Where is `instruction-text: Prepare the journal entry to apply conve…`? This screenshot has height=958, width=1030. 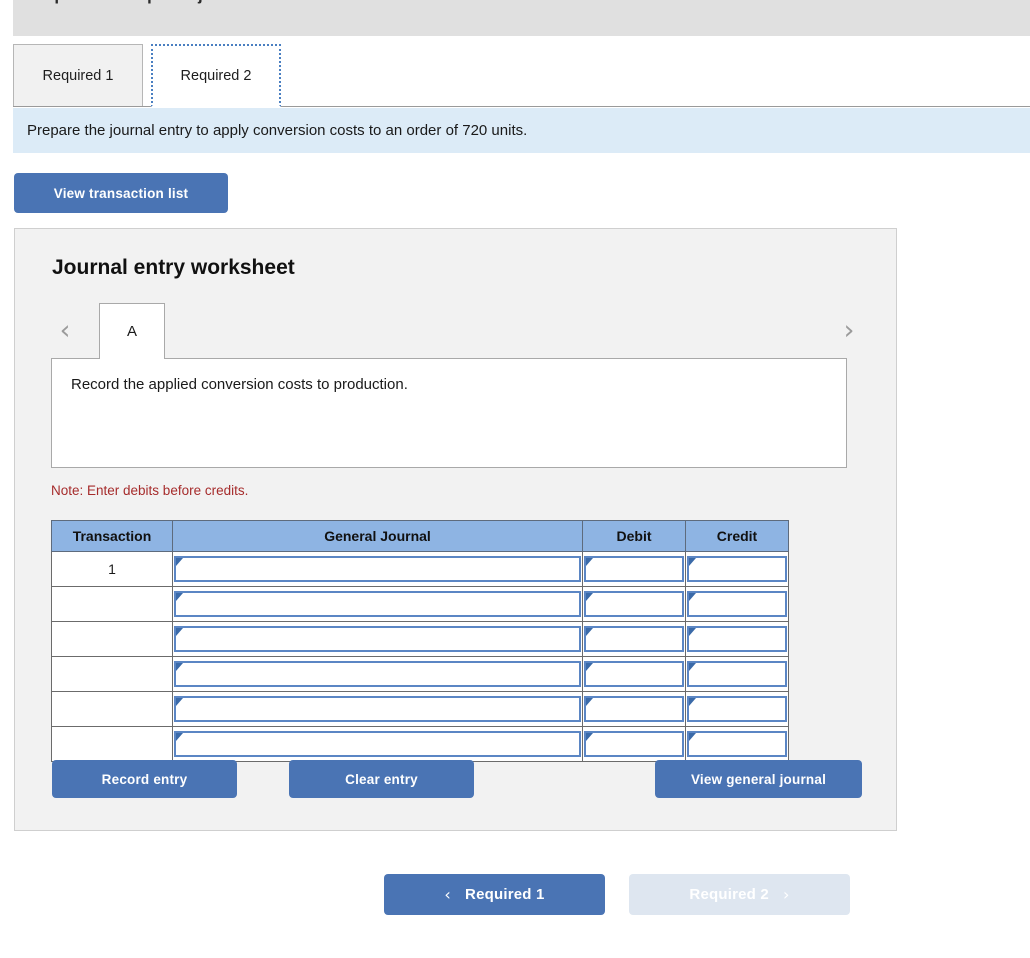 instruction-text: Prepare the journal entry to apply conve… is located at coordinates (277, 130).